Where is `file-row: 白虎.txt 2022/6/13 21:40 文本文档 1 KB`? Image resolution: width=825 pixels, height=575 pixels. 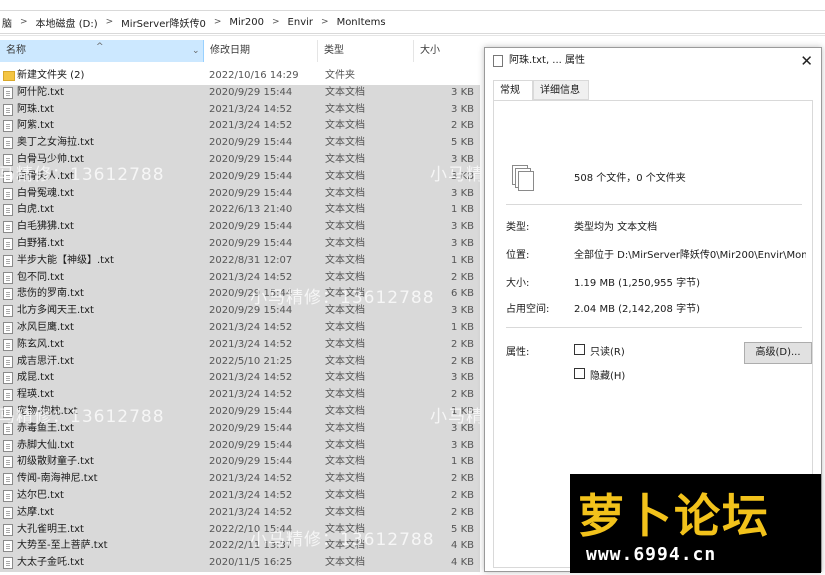 file-row: 白虎.txt 2022/6/13 21:40 文本文档 1 KB is located at coordinates (240, 211).